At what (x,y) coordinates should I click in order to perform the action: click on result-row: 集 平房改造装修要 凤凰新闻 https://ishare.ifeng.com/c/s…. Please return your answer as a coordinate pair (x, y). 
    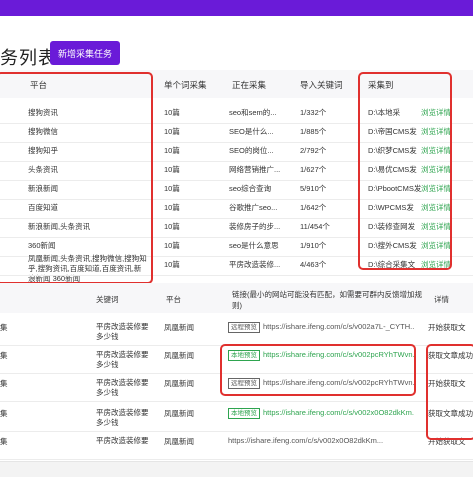
    Looking at the image, I should click on (236, 446).